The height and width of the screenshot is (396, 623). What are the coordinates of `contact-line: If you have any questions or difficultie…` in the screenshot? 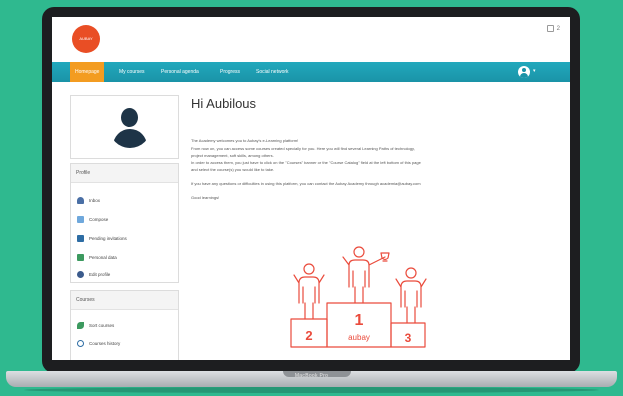 It's located at (306, 183).